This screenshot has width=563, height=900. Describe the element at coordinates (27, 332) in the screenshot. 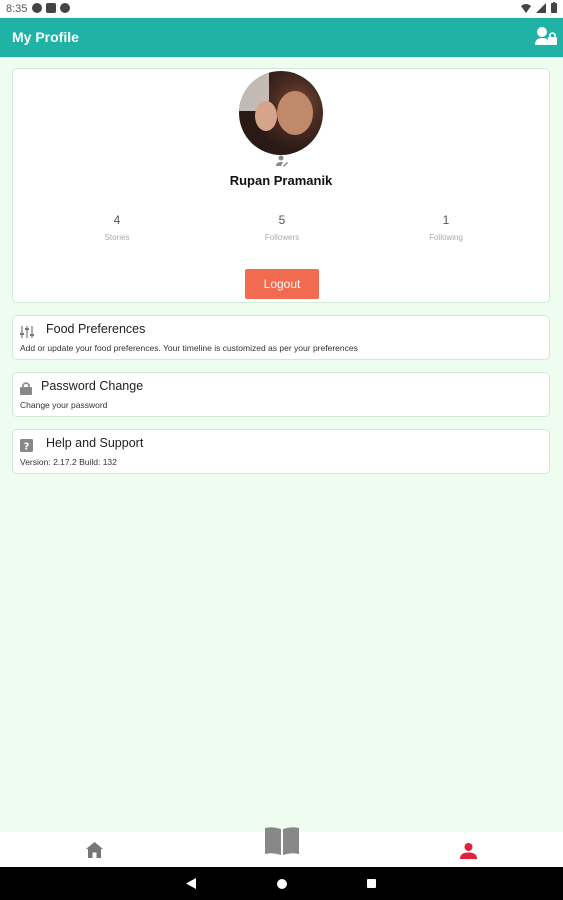

I see `sliders-icon` at that location.